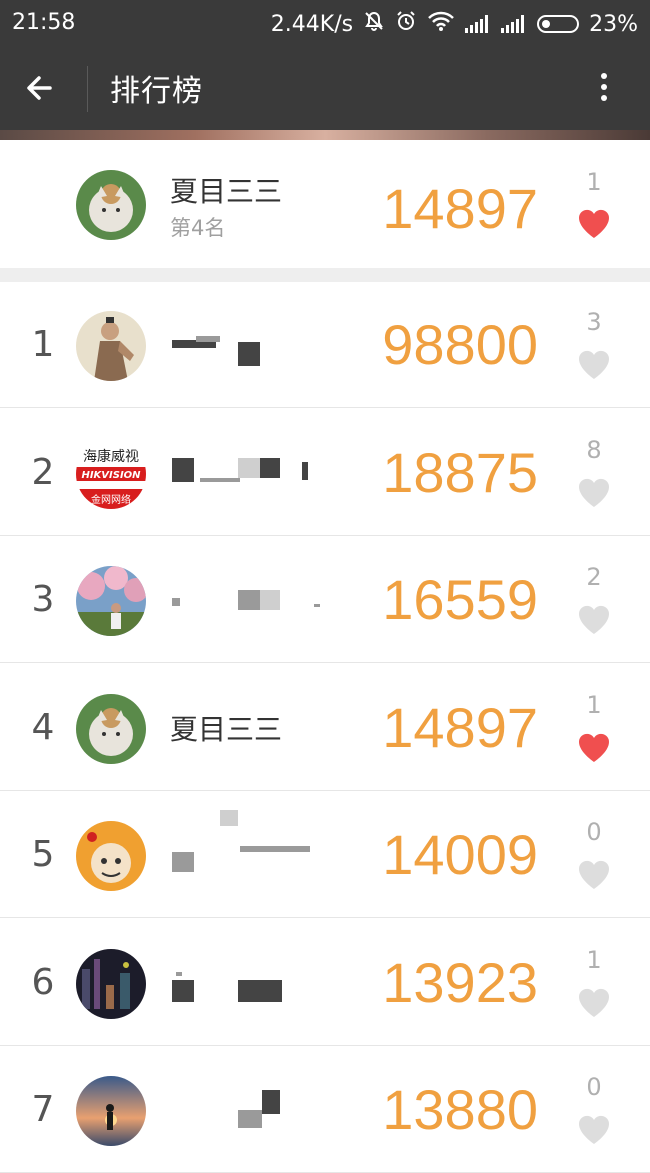  What do you see at coordinates (44, 22) in the screenshot?
I see `status-time: 21:58` at bounding box center [44, 22].